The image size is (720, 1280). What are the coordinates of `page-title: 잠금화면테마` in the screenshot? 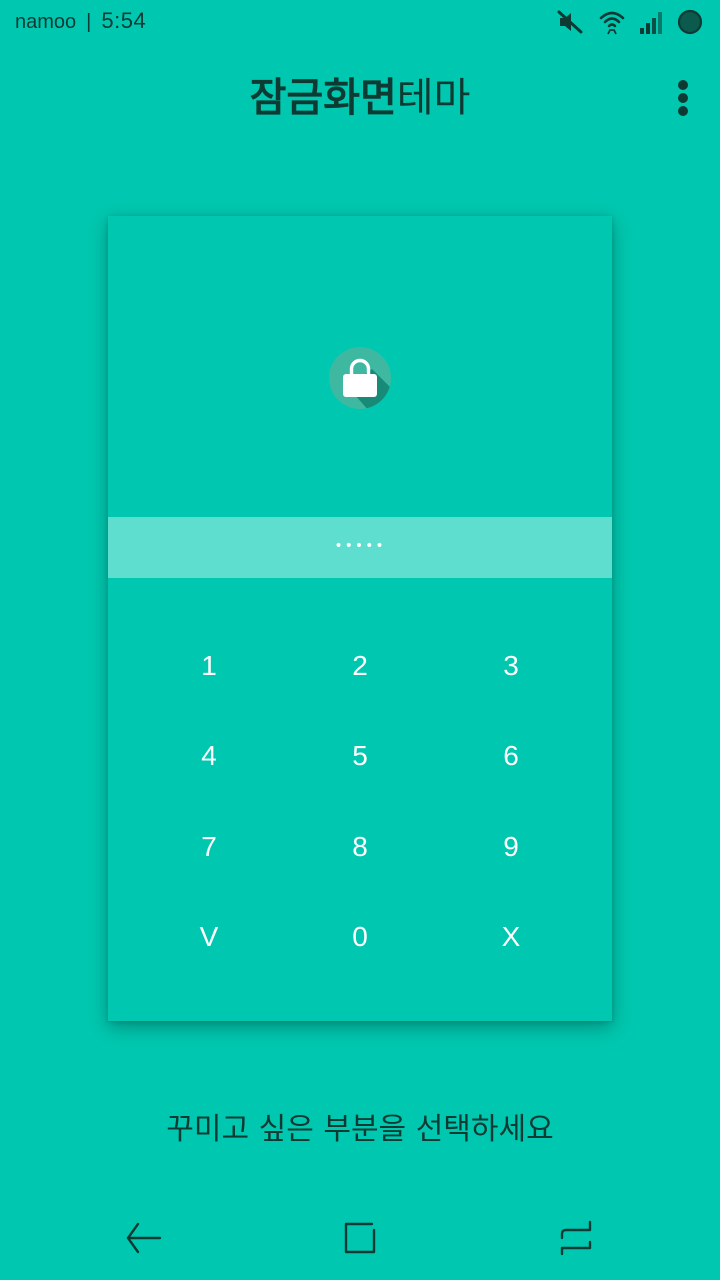 It's located at (360, 98).